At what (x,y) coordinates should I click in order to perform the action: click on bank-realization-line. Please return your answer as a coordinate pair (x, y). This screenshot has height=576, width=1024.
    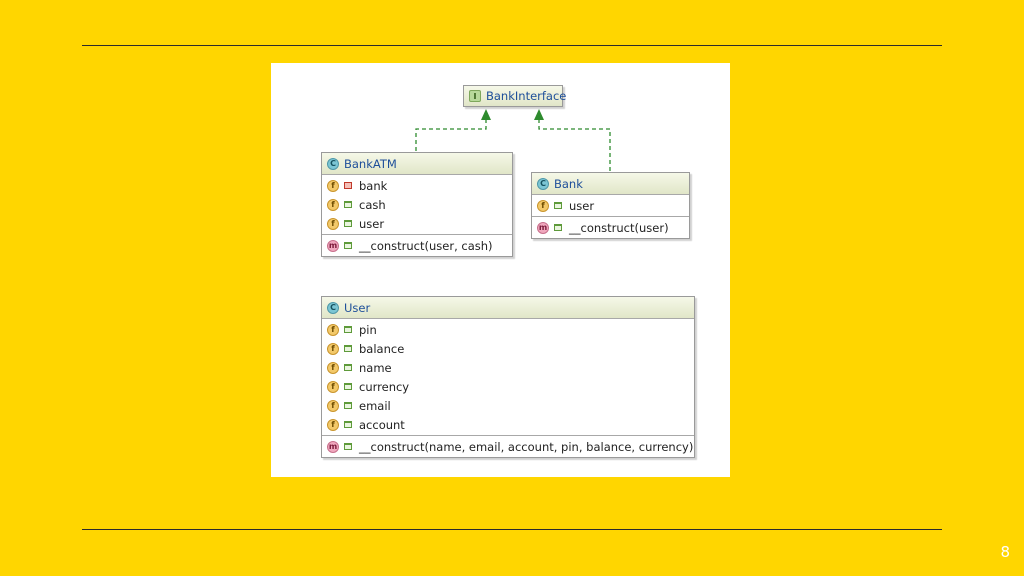
    Looking at the image, I should click on (574, 145).